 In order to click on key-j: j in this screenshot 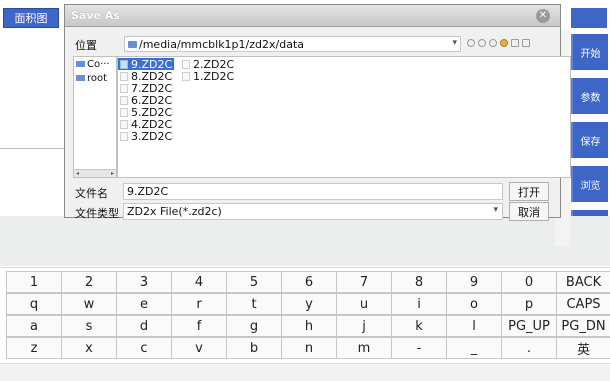, I will do `click(363, 326)`.